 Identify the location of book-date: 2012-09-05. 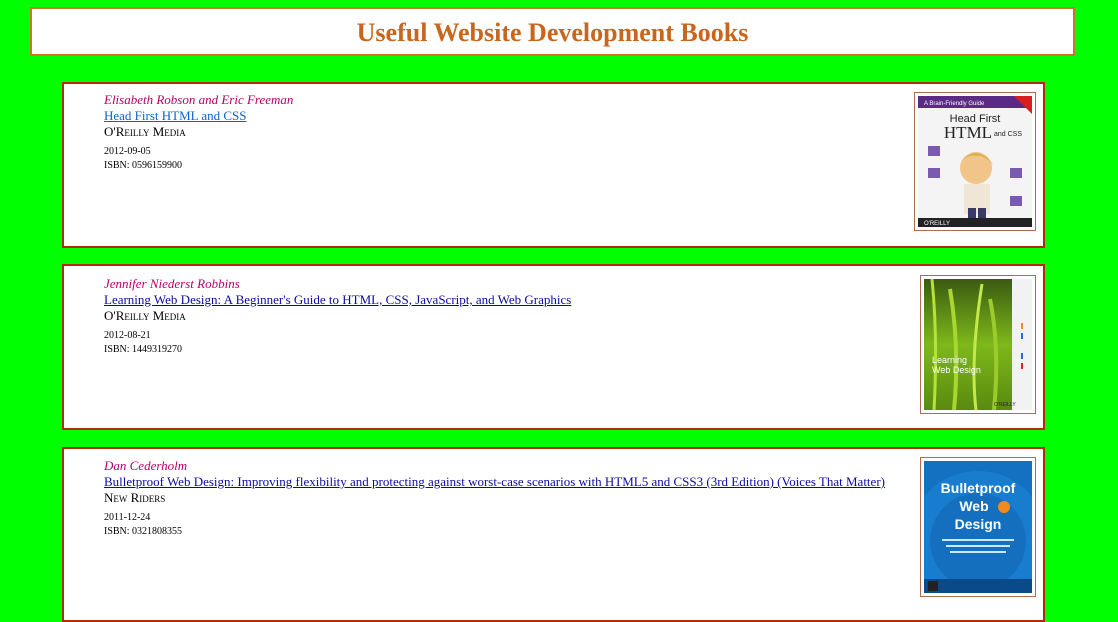
(127, 151).